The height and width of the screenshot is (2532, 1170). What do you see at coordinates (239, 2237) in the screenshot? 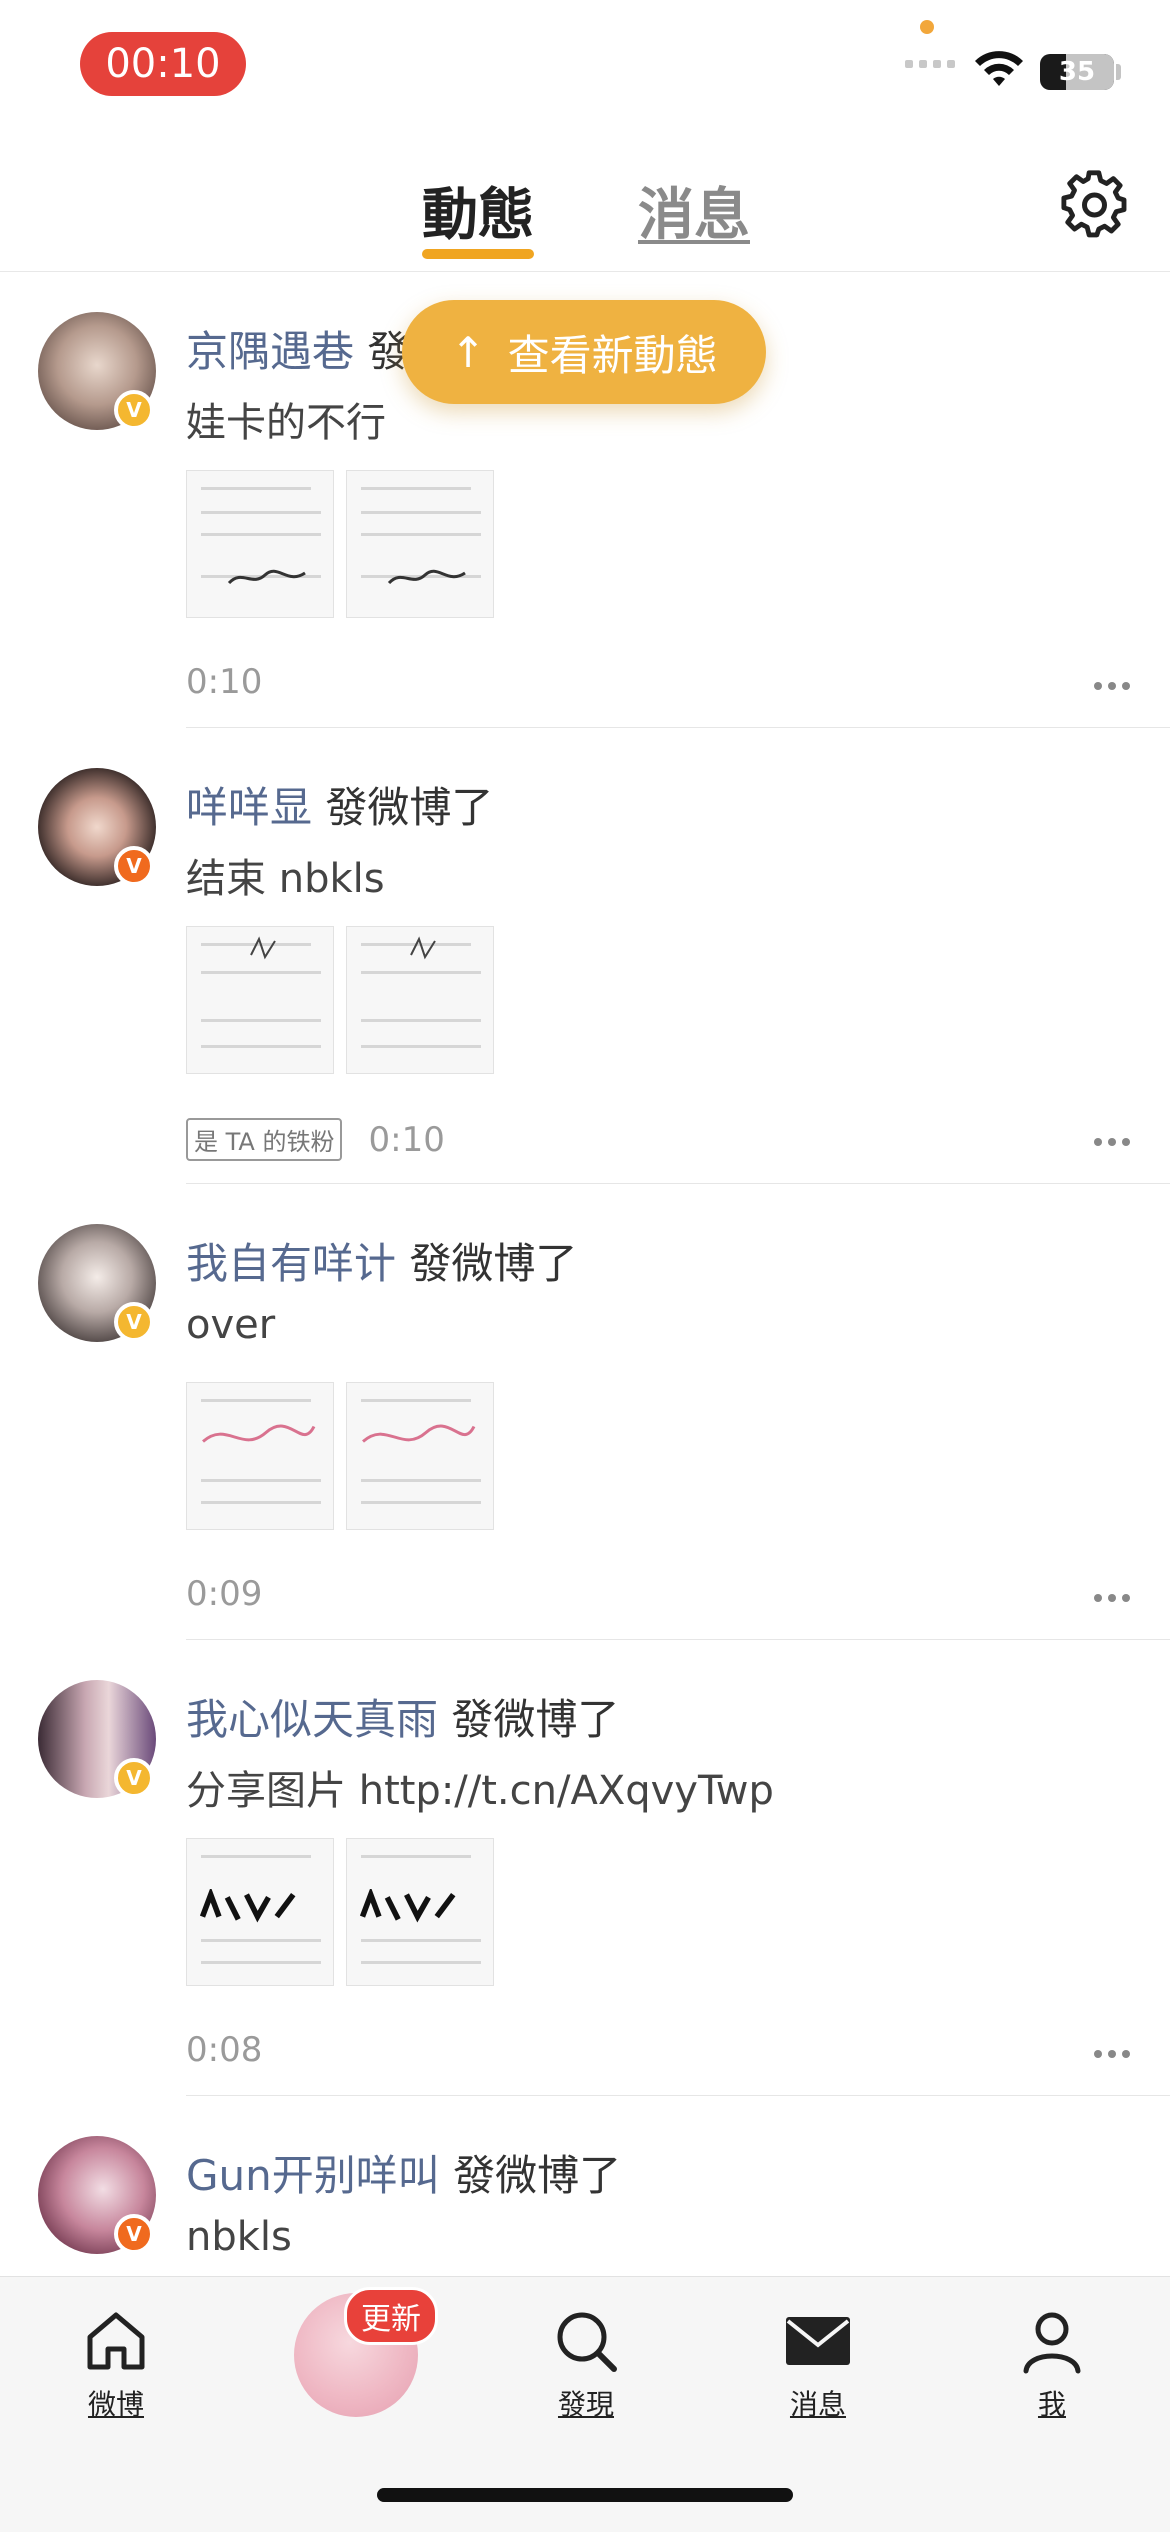
I see `post-text: nbkls` at bounding box center [239, 2237].